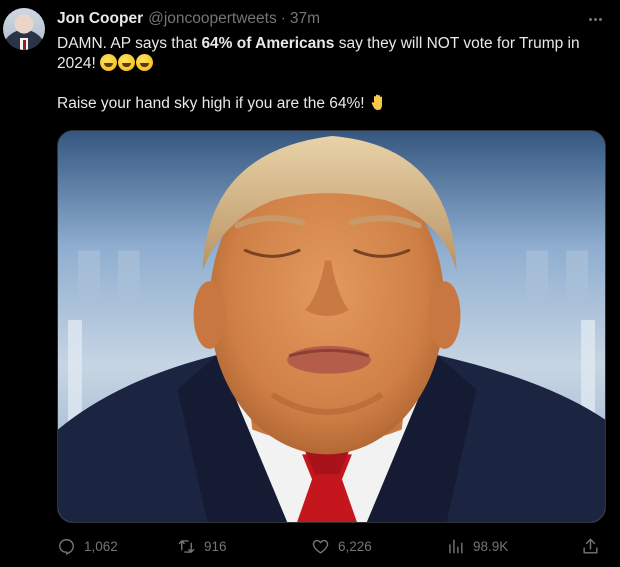 The height and width of the screenshot is (567, 620). What do you see at coordinates (305, 19) in the screenshot?
I see `tweet-time: 37m` at bounding box center [305, 19].